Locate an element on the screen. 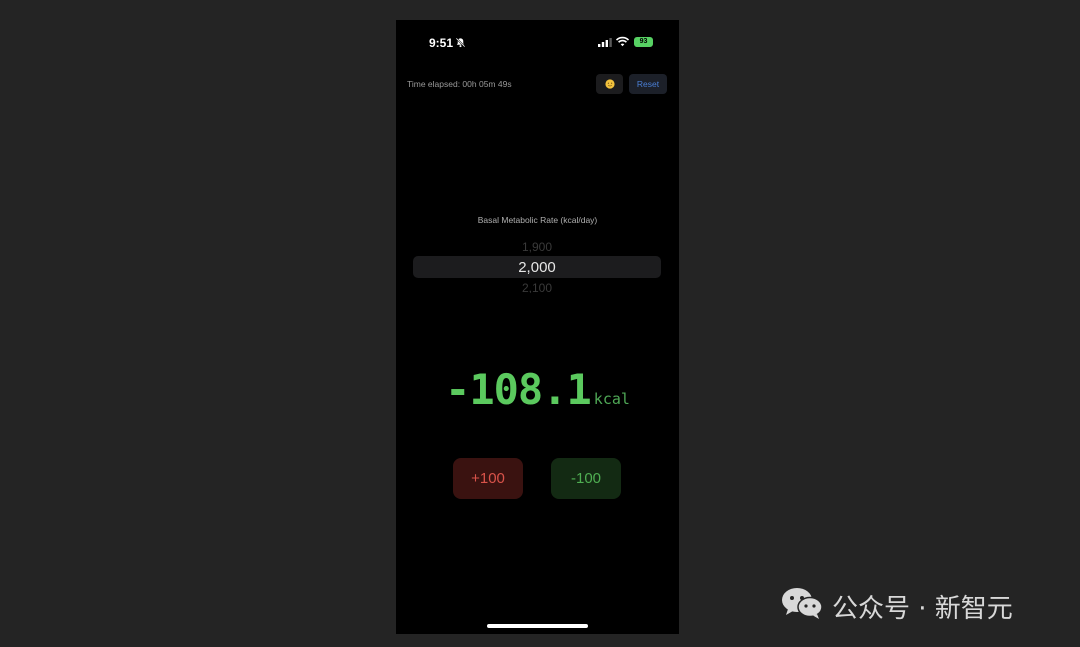 The width and height of the screenshot is (1080, 647). emoji-face-icon is located at coordinates (610, 84).